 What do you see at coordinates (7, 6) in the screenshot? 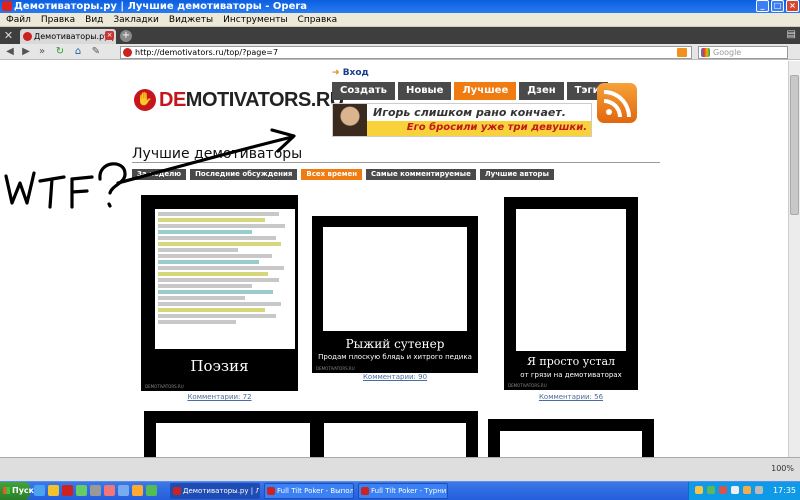
I see `opera-app-icon` at bounding box center [7, 6].